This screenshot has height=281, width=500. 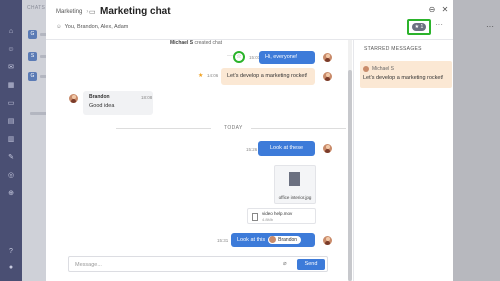 I want to click on mention-chip: Brandon, so click(x=285, y=239).